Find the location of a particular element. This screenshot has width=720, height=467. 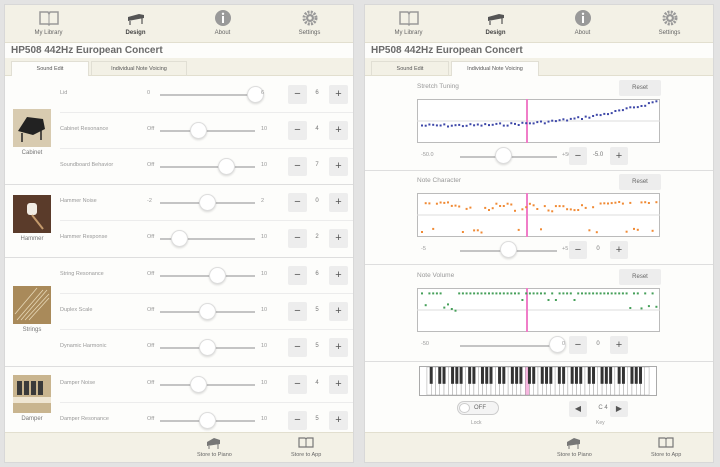

keyboard-selector is located at coordinates (538, 381).